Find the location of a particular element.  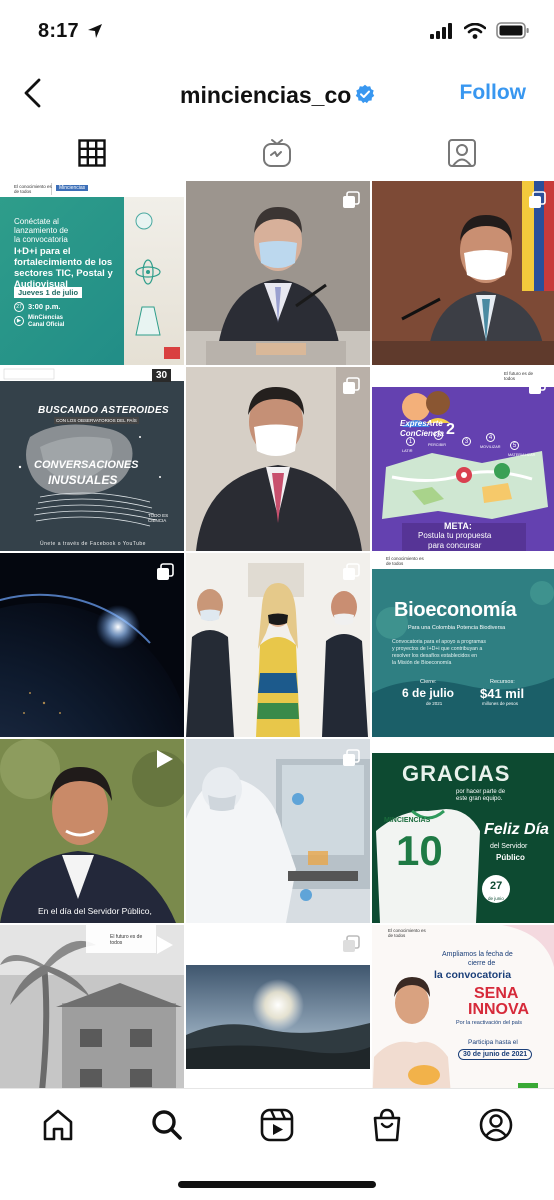

date-month: de junio is located at coordinates (496, 898).